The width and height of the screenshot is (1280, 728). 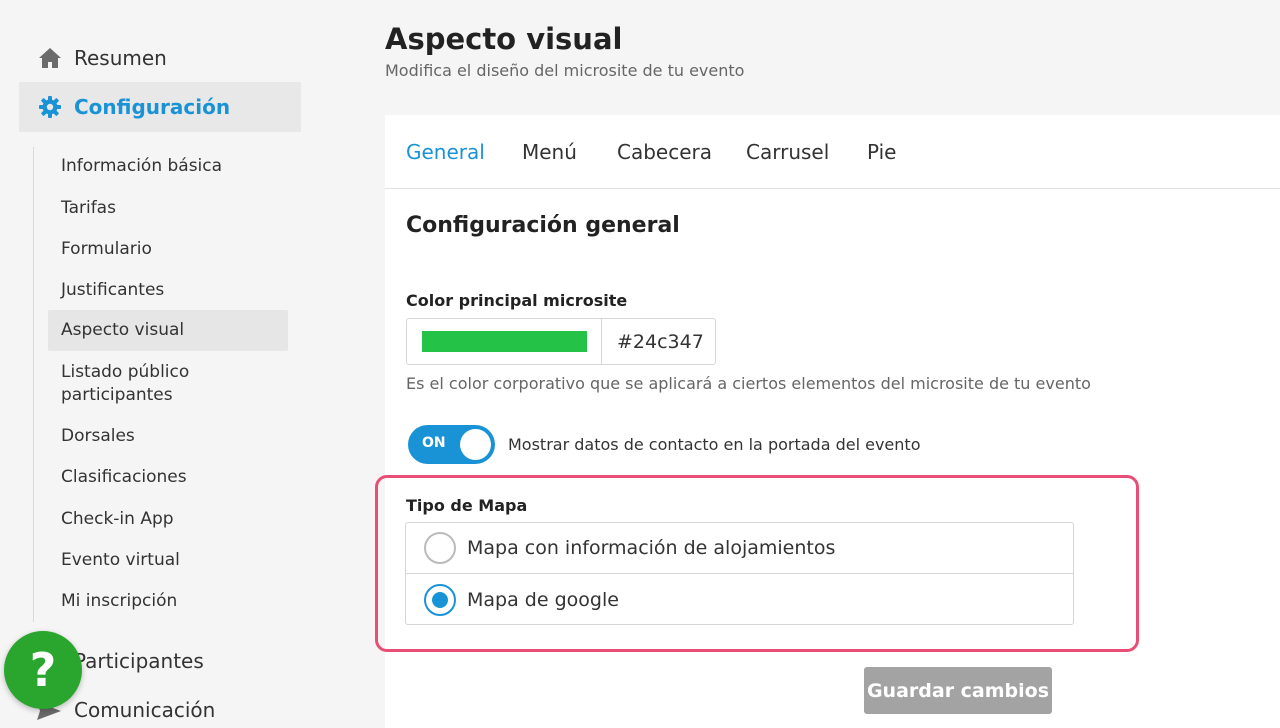 I want to click on color-field-label: Color principal microsite, so click(x=517, y=300).